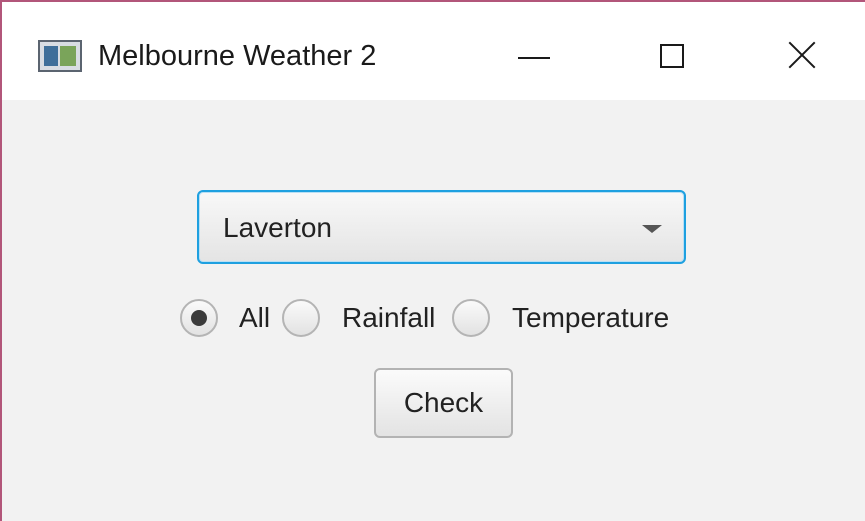 Image resolution: width=865 pixels, height=521 pixels. I want to click on radio-all-label: All, so click(255, 317).